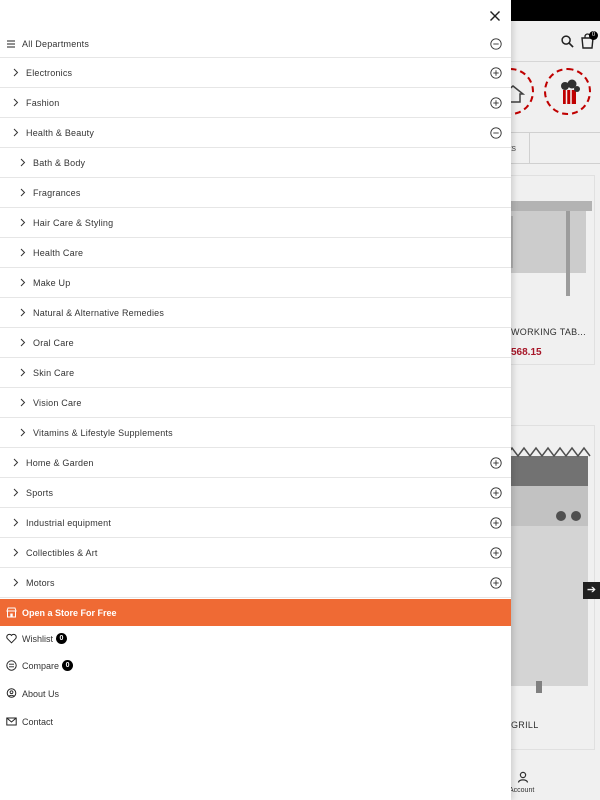 Image resolution: width=600 pixels, height=800 pixels. Describe the element at coordinates (255, 193) in the screenshot. I see `subcategory-item-fragrances: Fragrances` at that location.